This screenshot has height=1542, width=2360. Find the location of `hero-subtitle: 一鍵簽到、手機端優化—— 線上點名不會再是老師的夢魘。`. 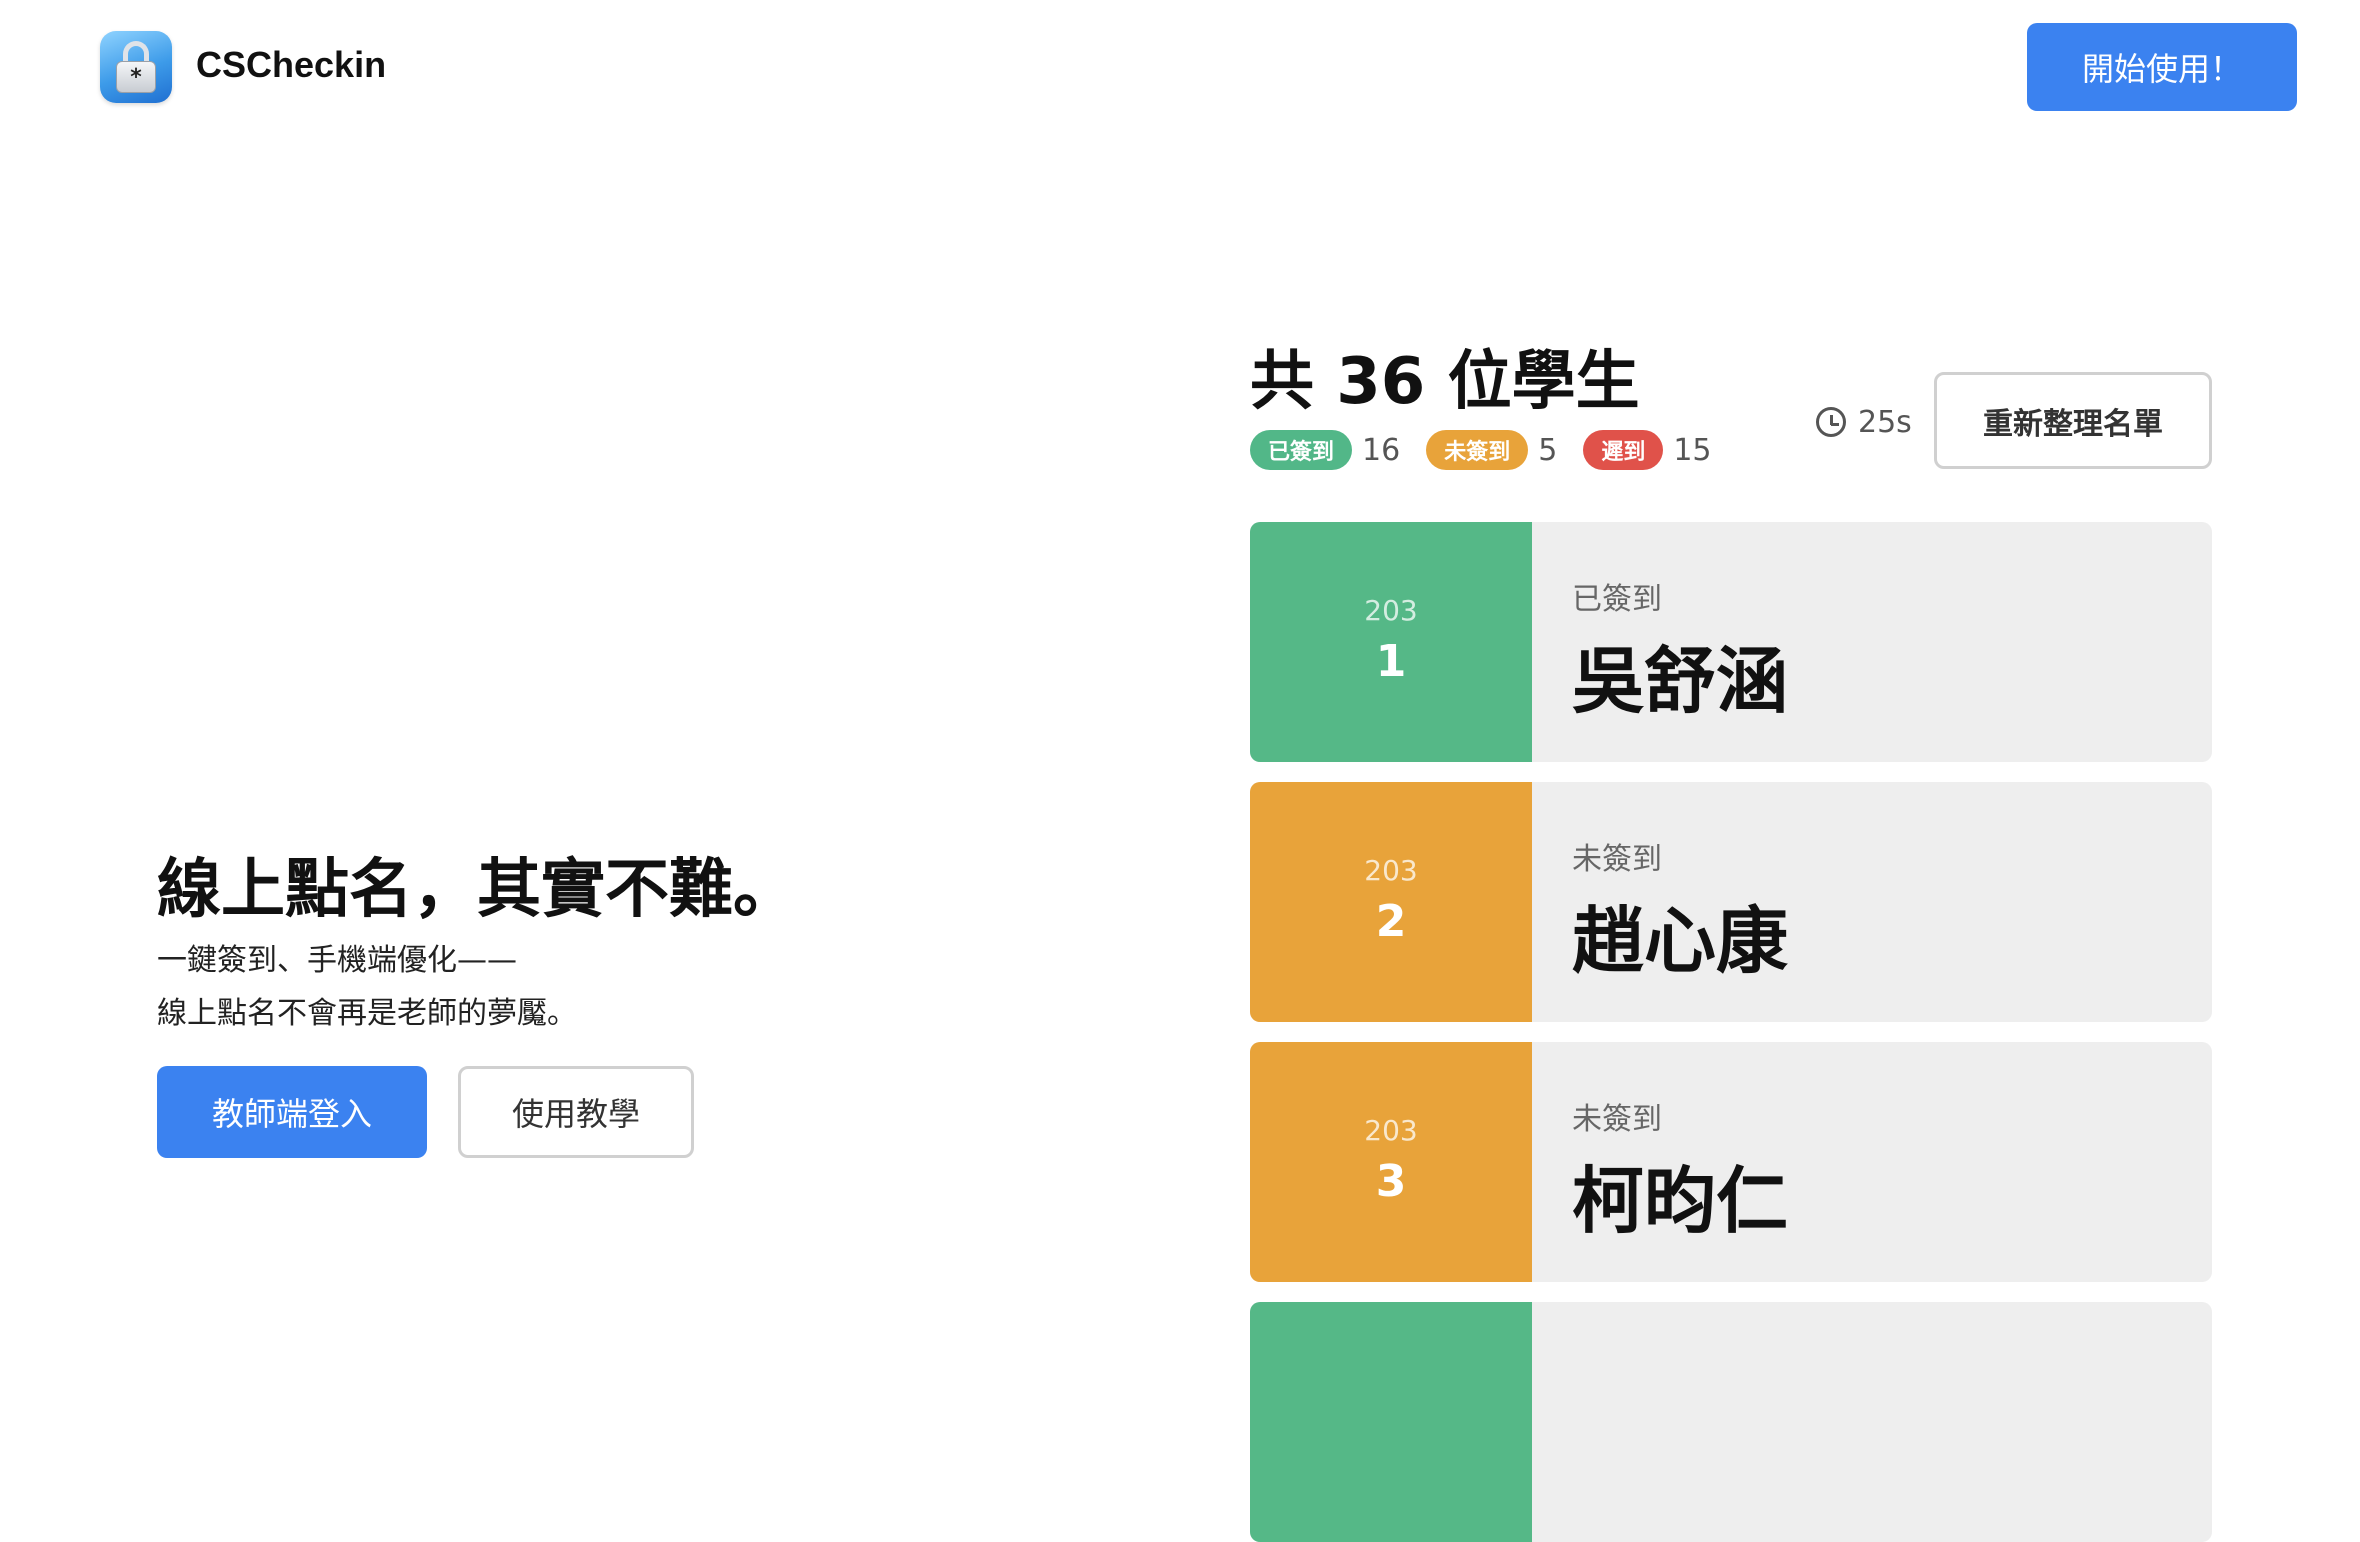

hero-subtitle: 一鍵簽到、手機端優化—— 線上點名不會再是老師的夢魘。 is located at coordinates (367, 987).